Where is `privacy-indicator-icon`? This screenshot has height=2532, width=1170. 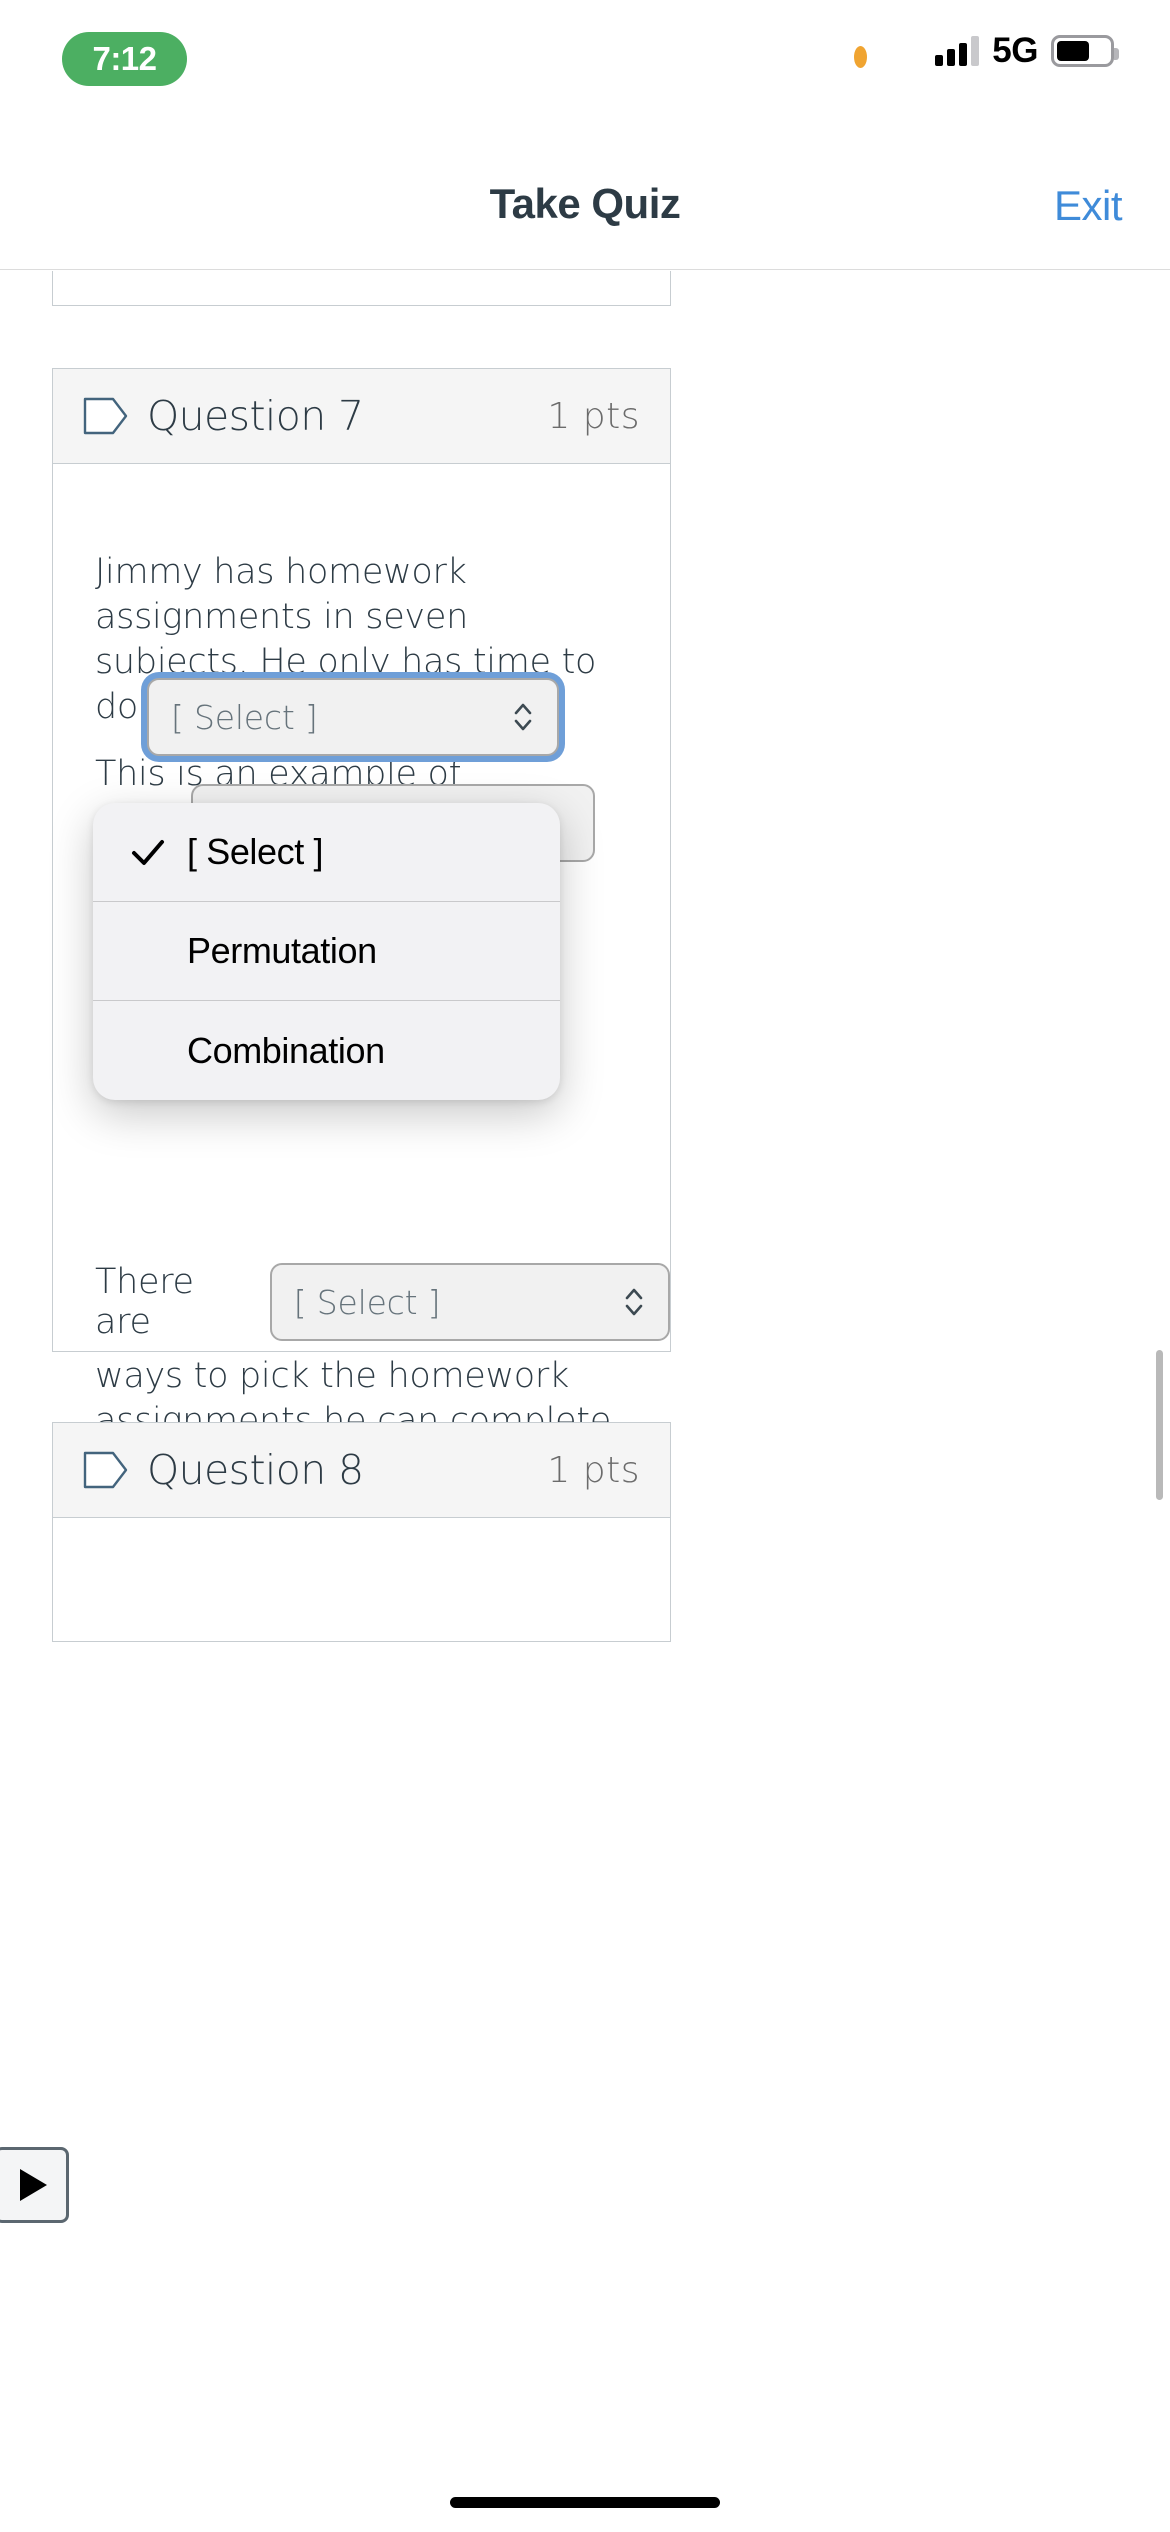 privacy-indicator-icon is located at coordinates (860, 57).